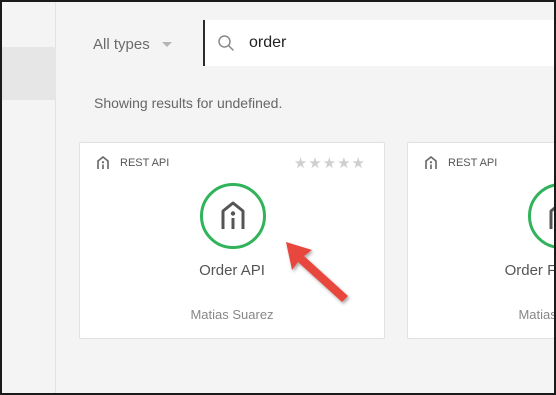  Describe the element at coordinates (399, 43) in the screenshot. I see `search-input` at that location.